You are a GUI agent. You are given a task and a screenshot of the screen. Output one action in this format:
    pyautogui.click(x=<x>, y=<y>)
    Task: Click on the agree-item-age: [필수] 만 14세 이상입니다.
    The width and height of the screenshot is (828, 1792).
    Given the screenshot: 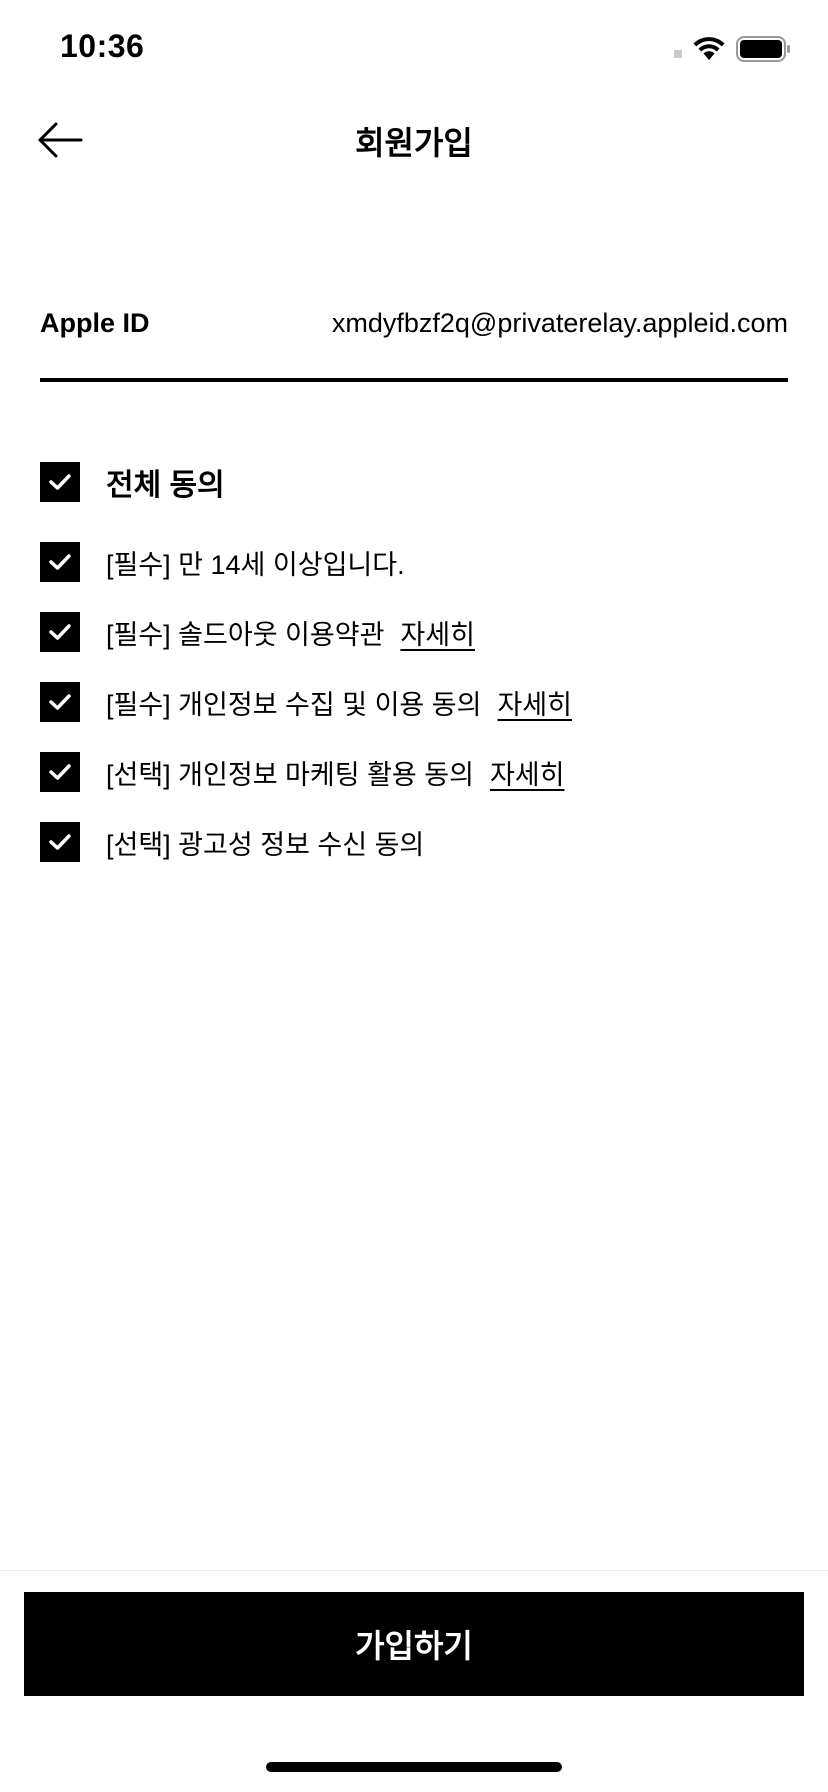 What is the action you would take?
    pyautogui.click(x=414, y=562)
    